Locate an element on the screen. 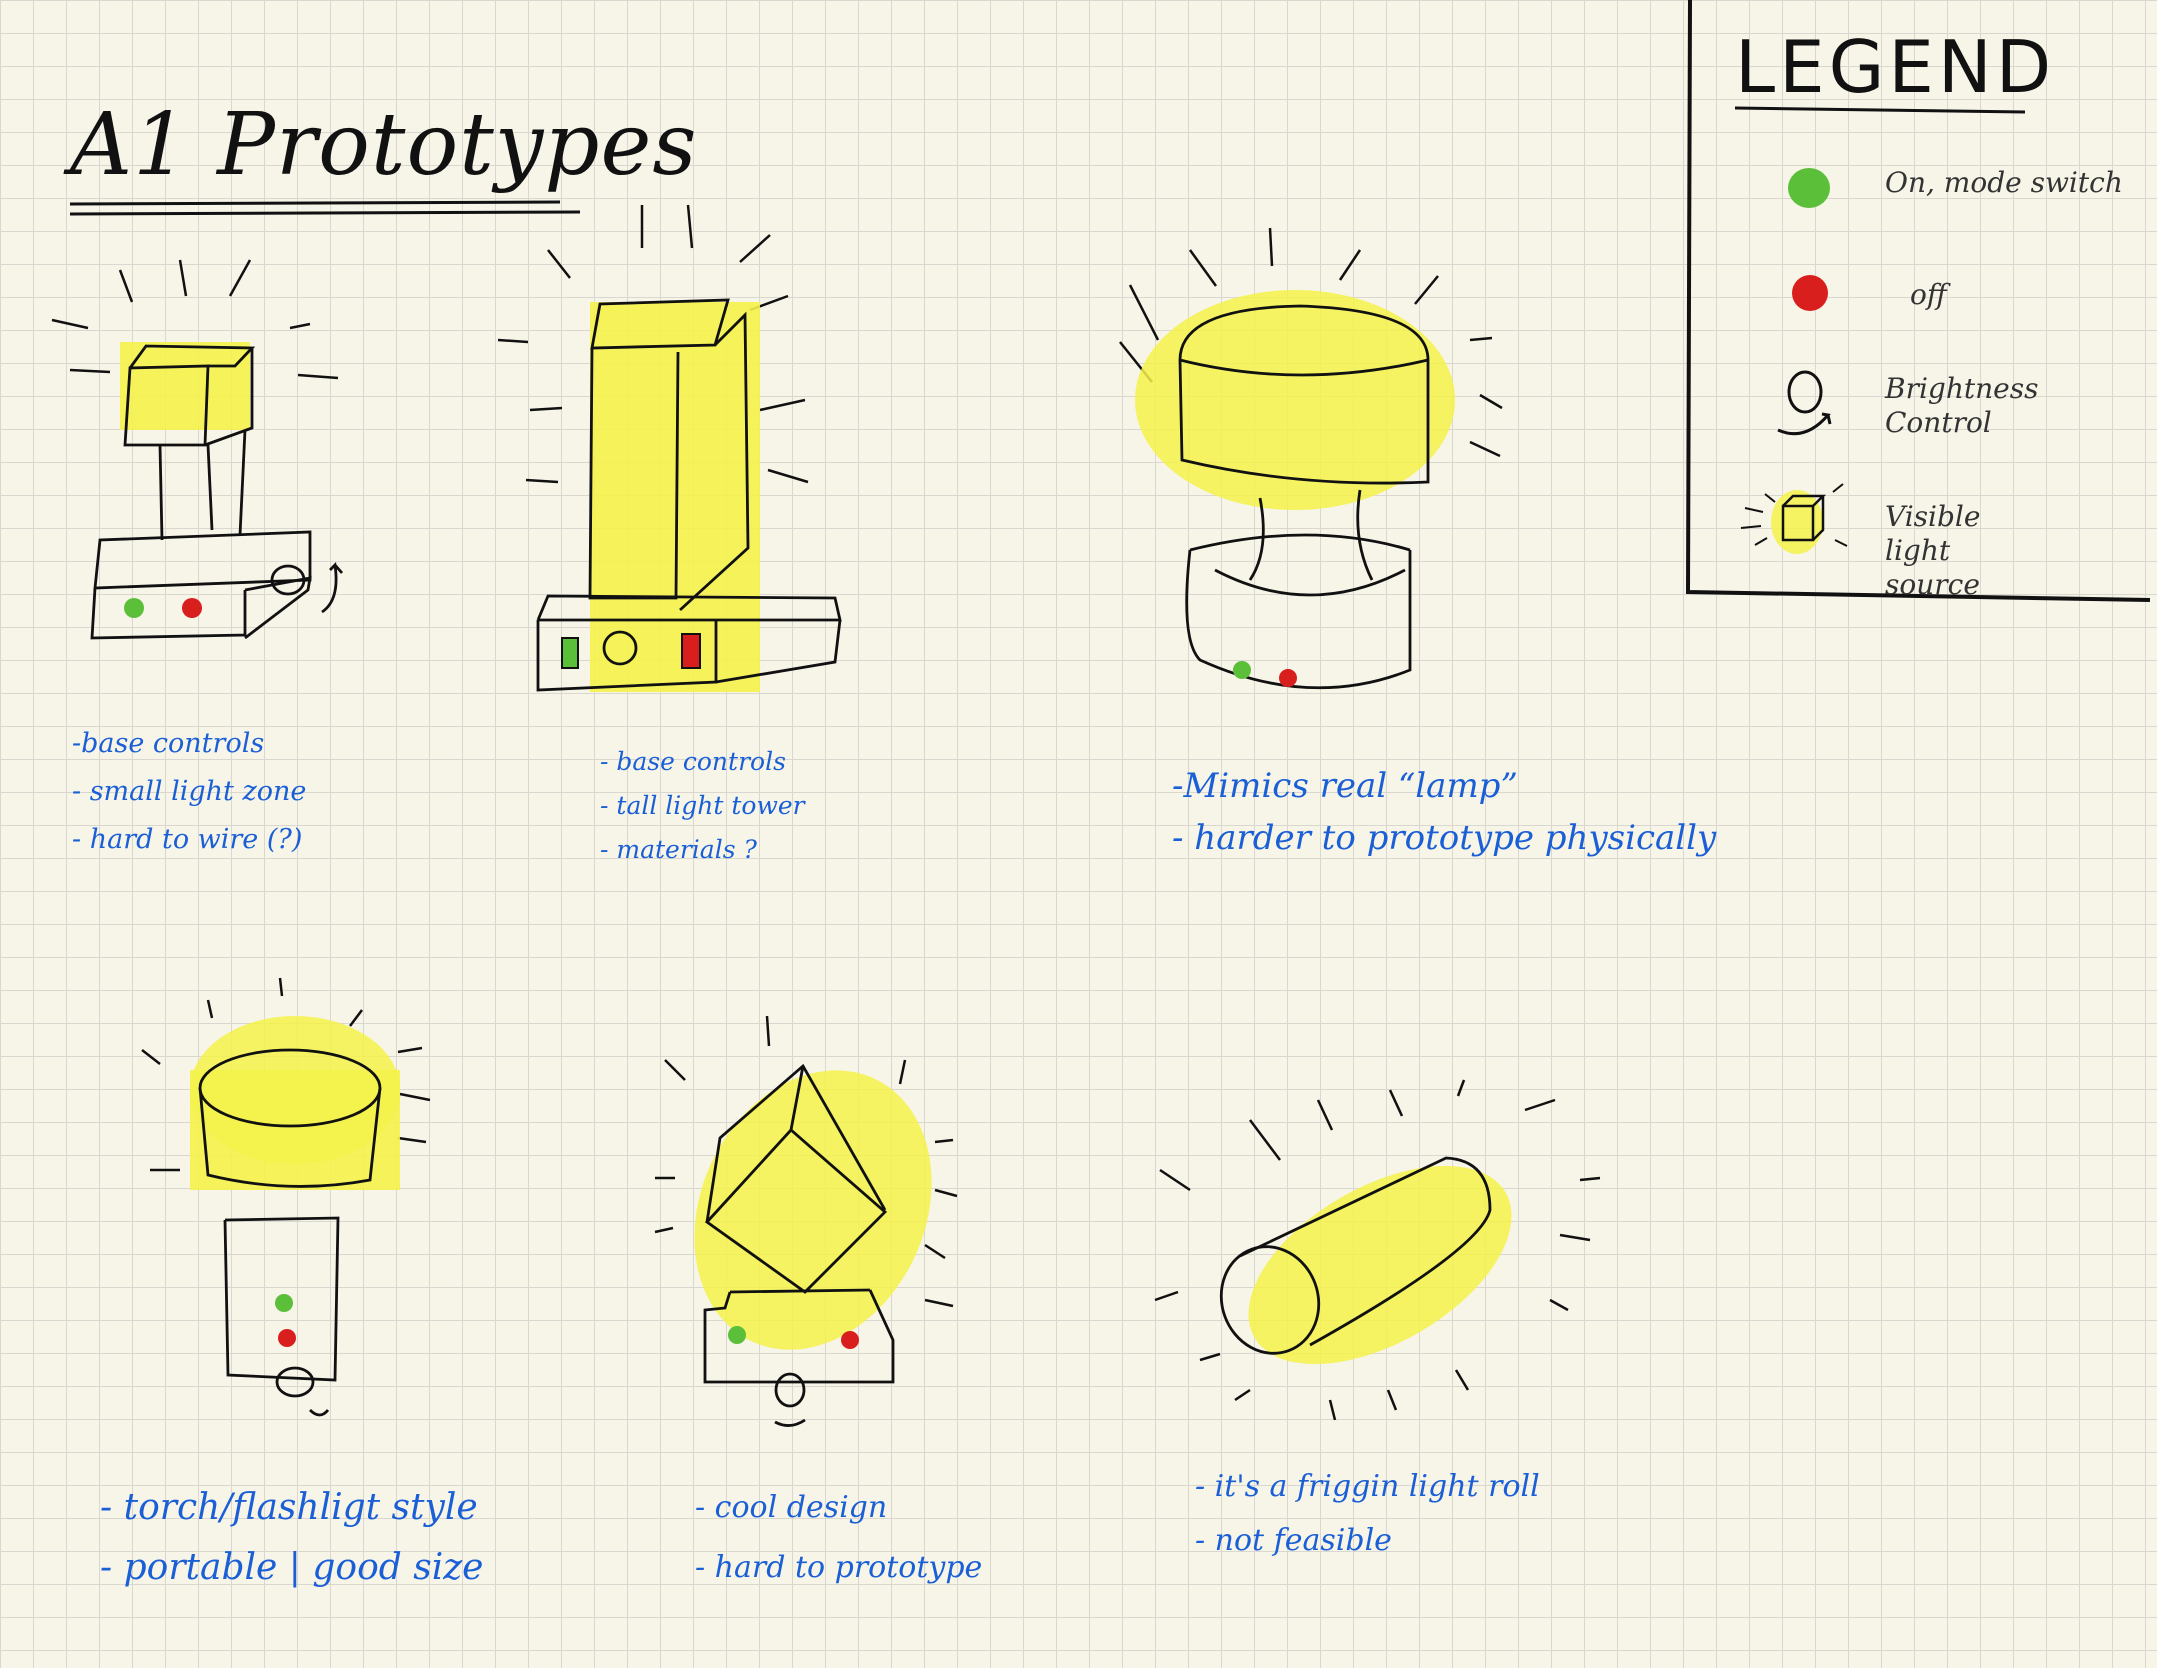  note-line: -Mimics real “lamp” is located at coordinates (1345, 786).